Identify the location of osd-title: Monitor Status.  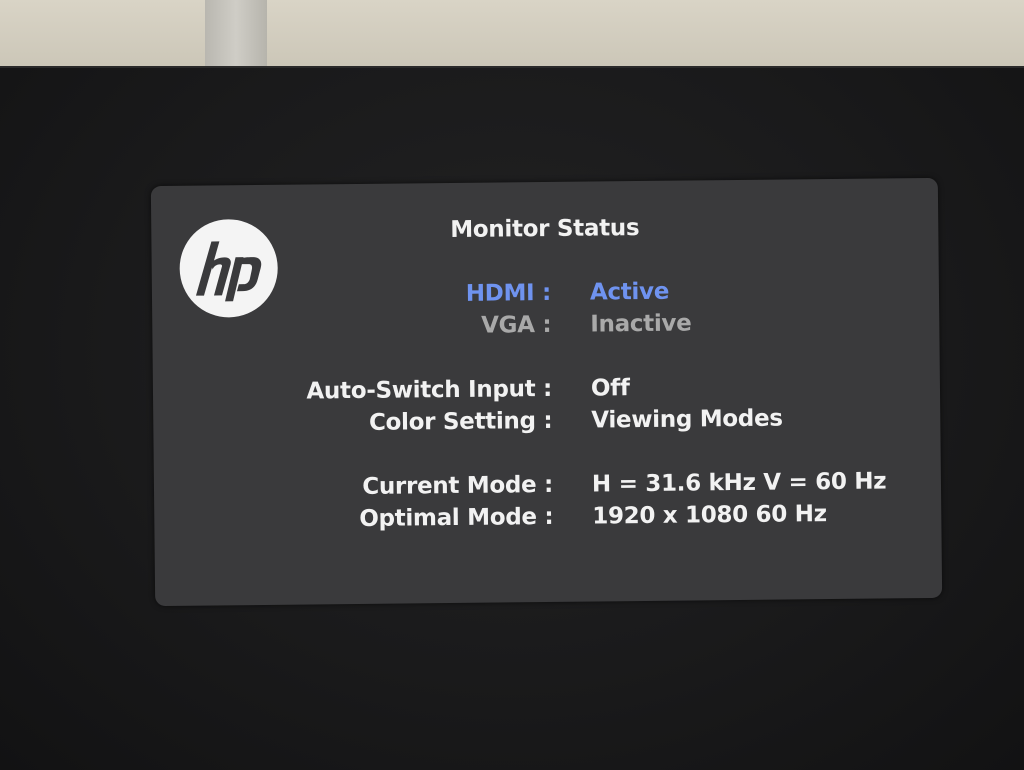
(545, 229).